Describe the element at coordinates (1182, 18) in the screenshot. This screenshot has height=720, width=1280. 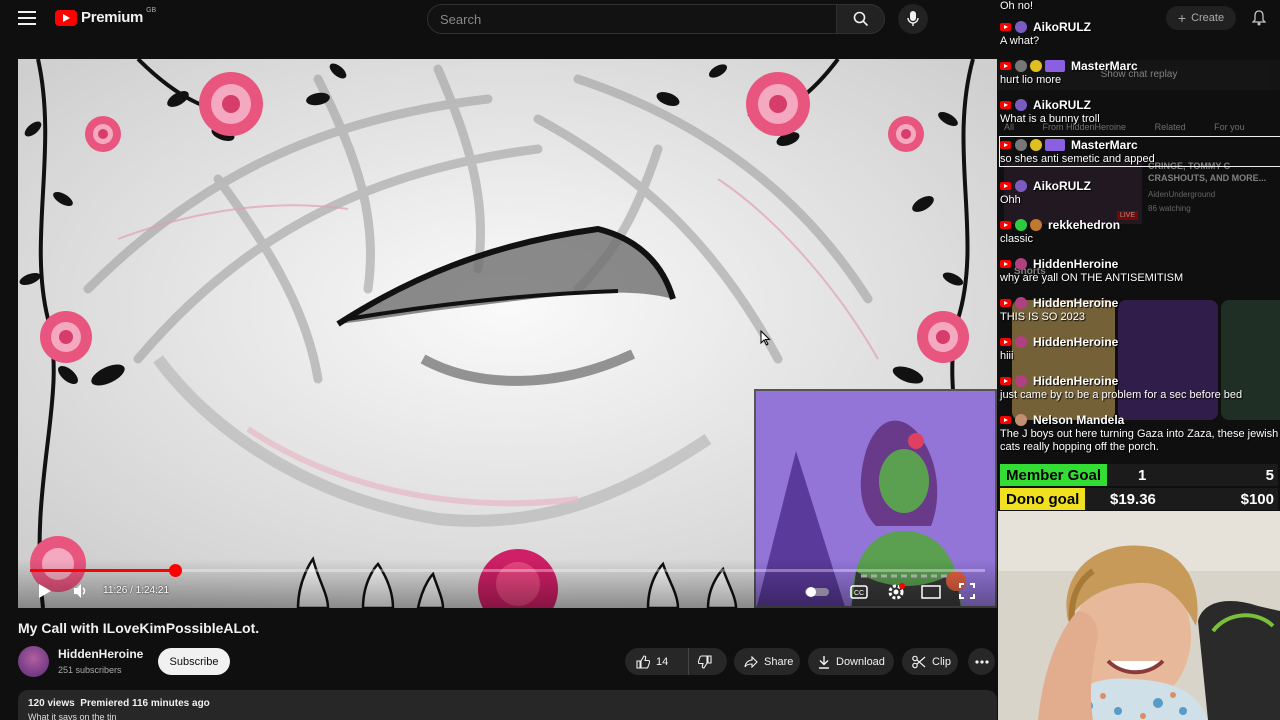
I see `plus-icon: +` at that location.